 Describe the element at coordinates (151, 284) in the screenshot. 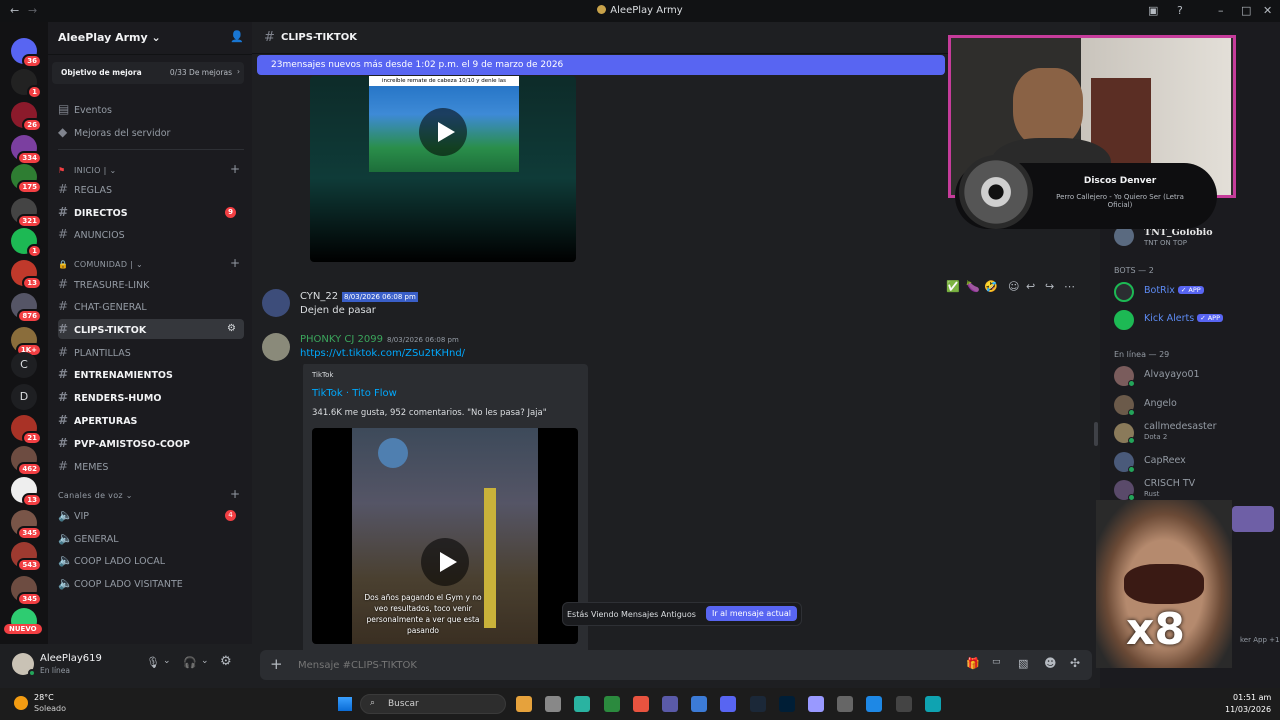

I see `channel-treasure-link: # TREASURE-LINK` at that location.